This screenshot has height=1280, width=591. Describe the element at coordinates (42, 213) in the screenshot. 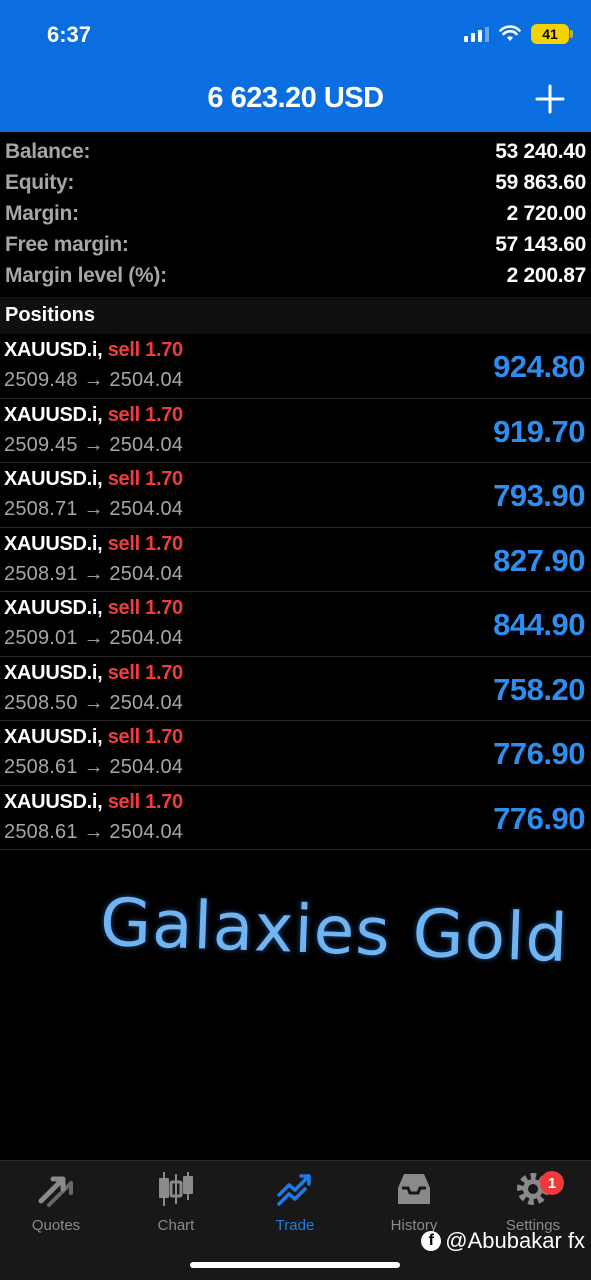

I see `margin-label: Margin:` at that location.